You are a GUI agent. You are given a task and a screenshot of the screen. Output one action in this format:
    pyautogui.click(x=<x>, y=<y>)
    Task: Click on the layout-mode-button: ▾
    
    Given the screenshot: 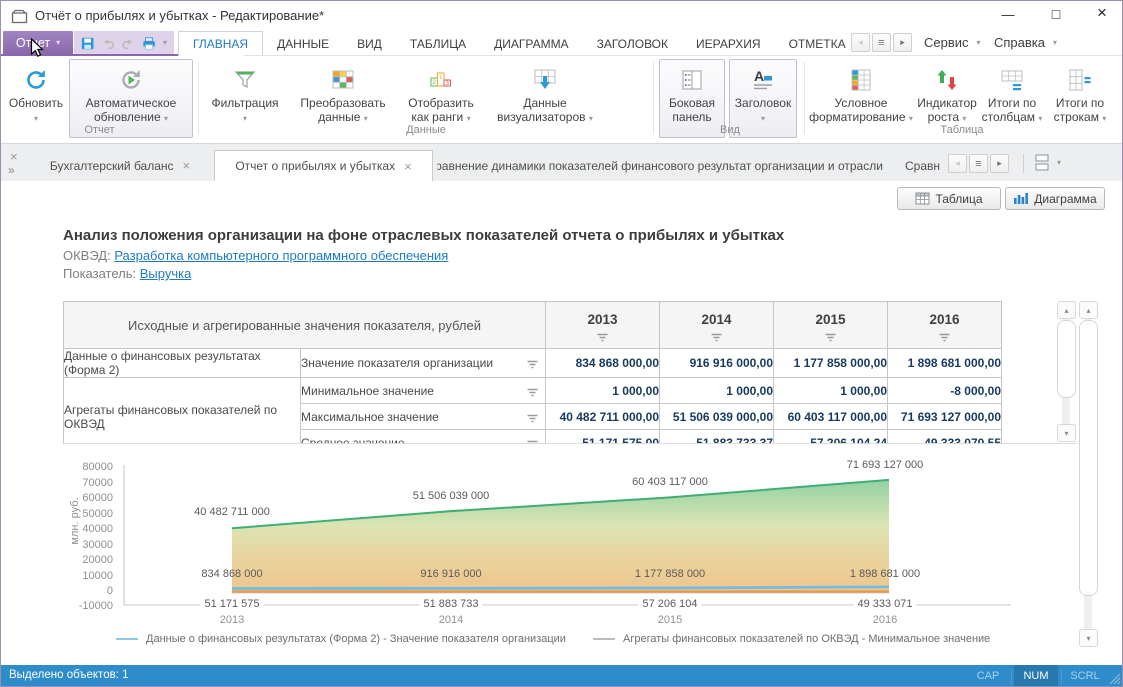 What is the action you would take?
    pyautogui.click(x=1048, y=162)
    